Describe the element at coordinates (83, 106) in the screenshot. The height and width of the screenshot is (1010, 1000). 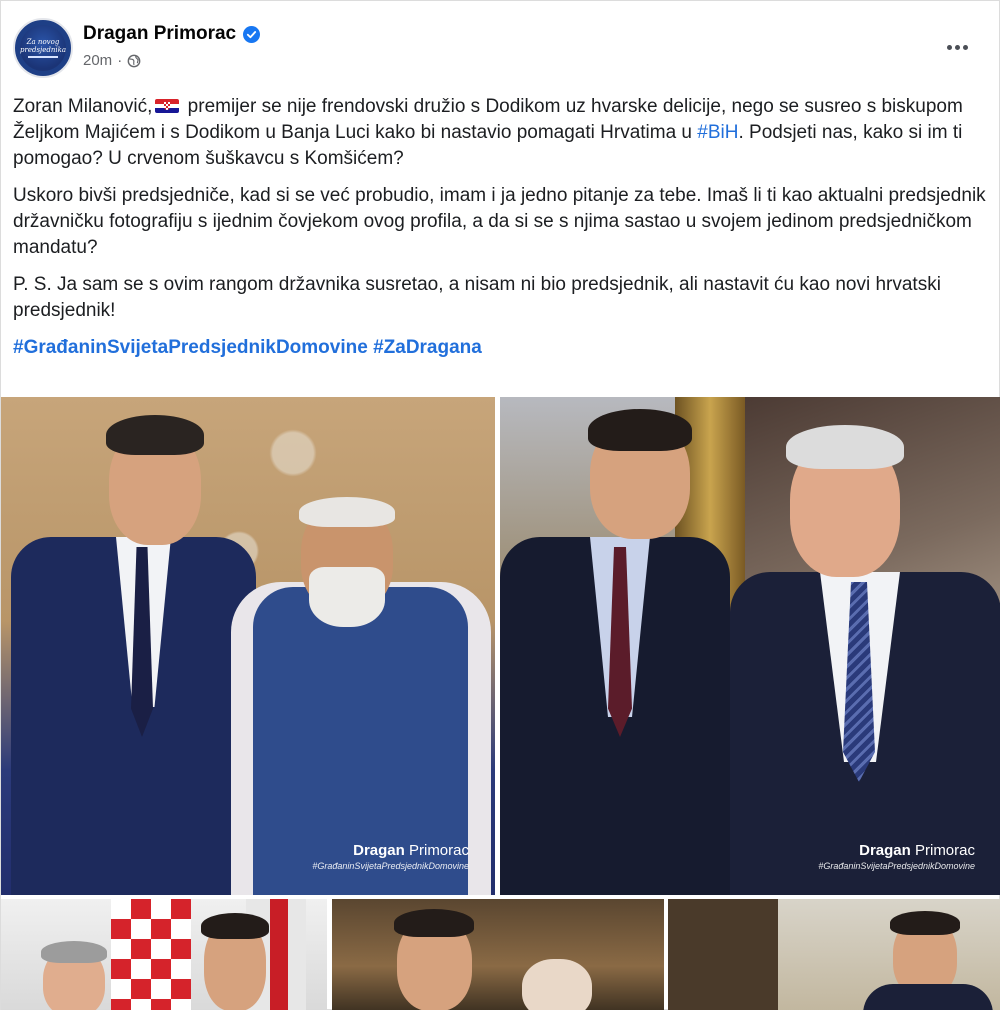
I see `paragraph-1-start: Zoran Milanović,` at that location.